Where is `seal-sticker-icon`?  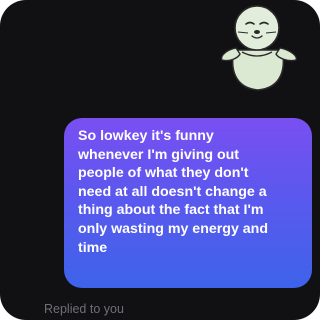
seal-sticker-icon is located at coordinates (258, 46).